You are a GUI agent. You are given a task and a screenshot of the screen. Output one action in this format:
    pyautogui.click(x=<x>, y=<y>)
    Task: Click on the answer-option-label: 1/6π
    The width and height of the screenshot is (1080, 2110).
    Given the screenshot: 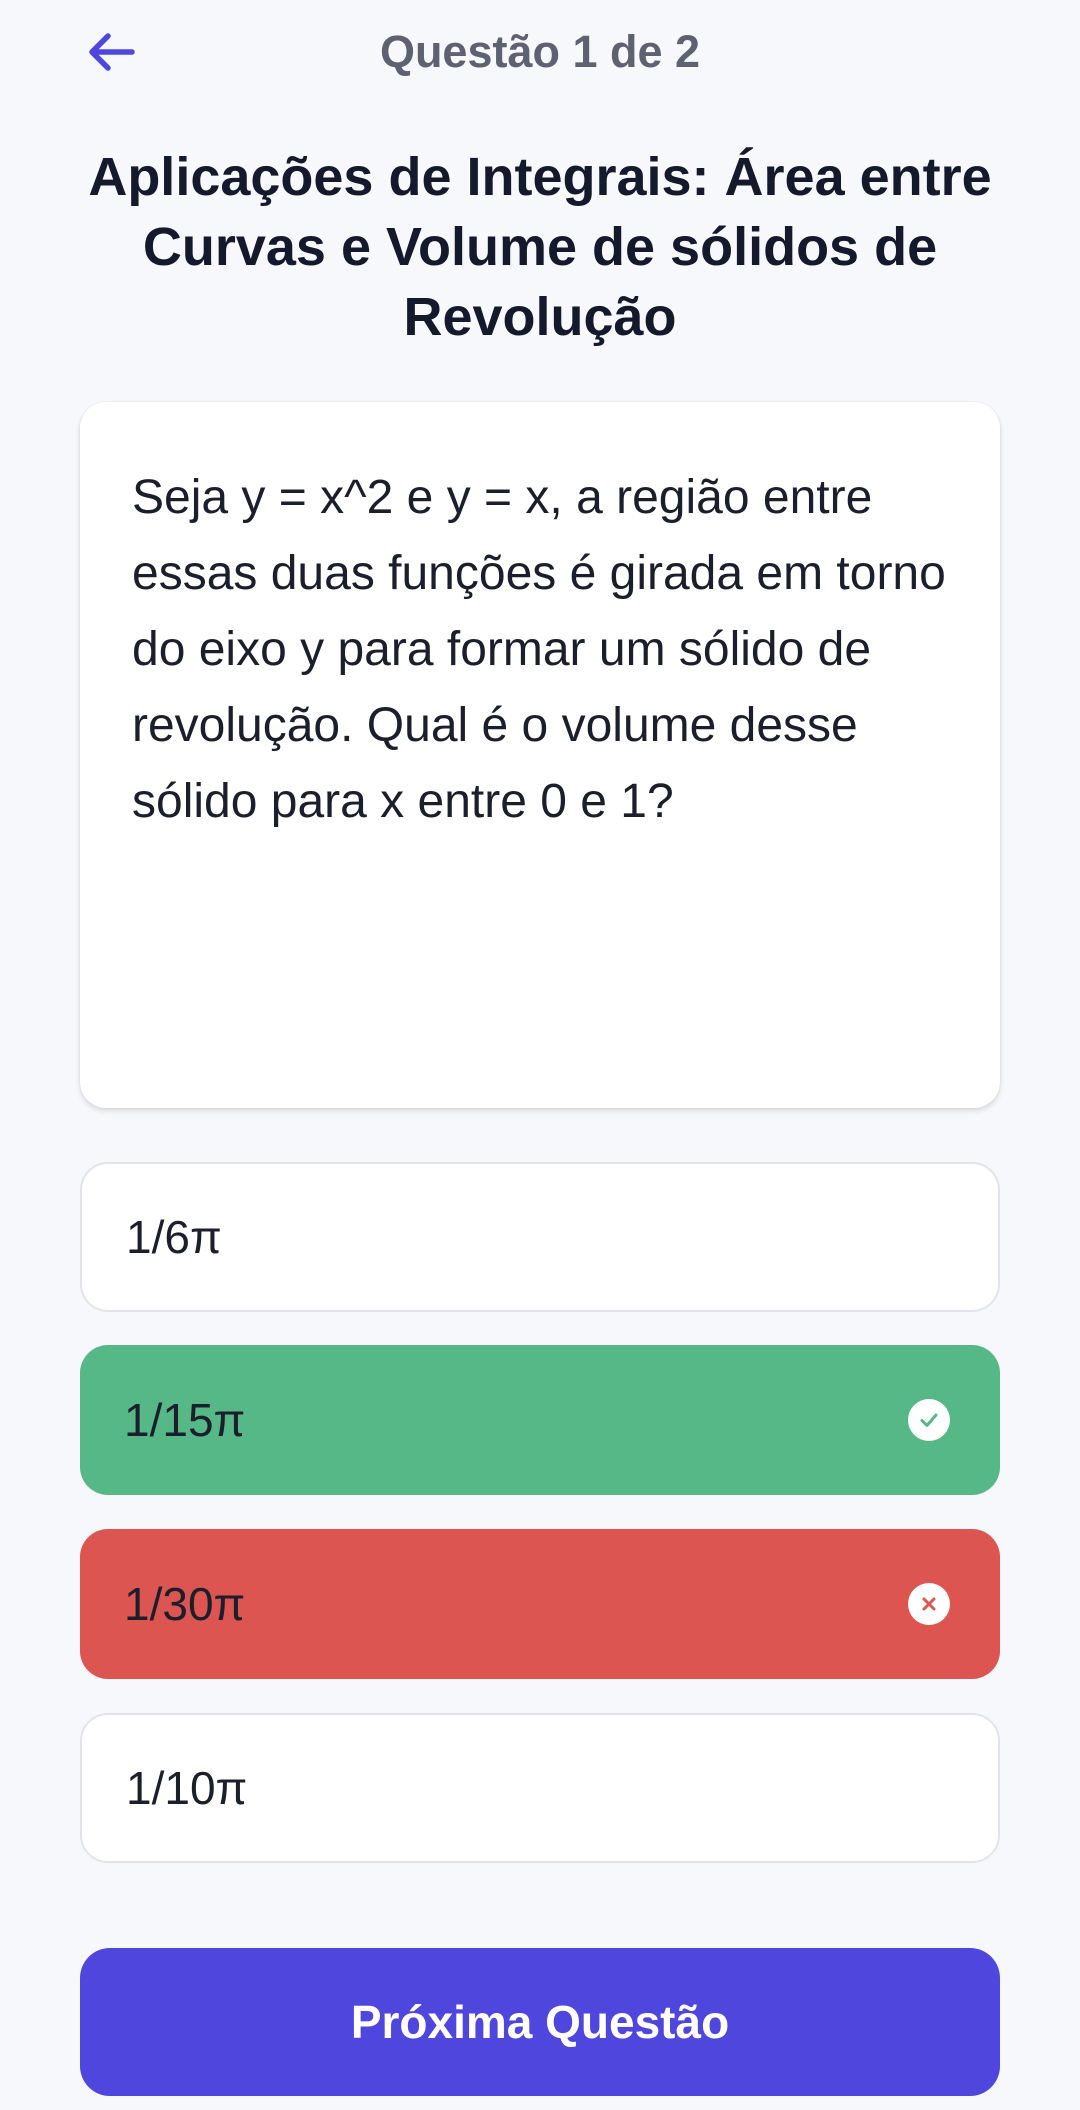 What is the action you would take?
    pyautogui.click(x=174, y=1237)
    